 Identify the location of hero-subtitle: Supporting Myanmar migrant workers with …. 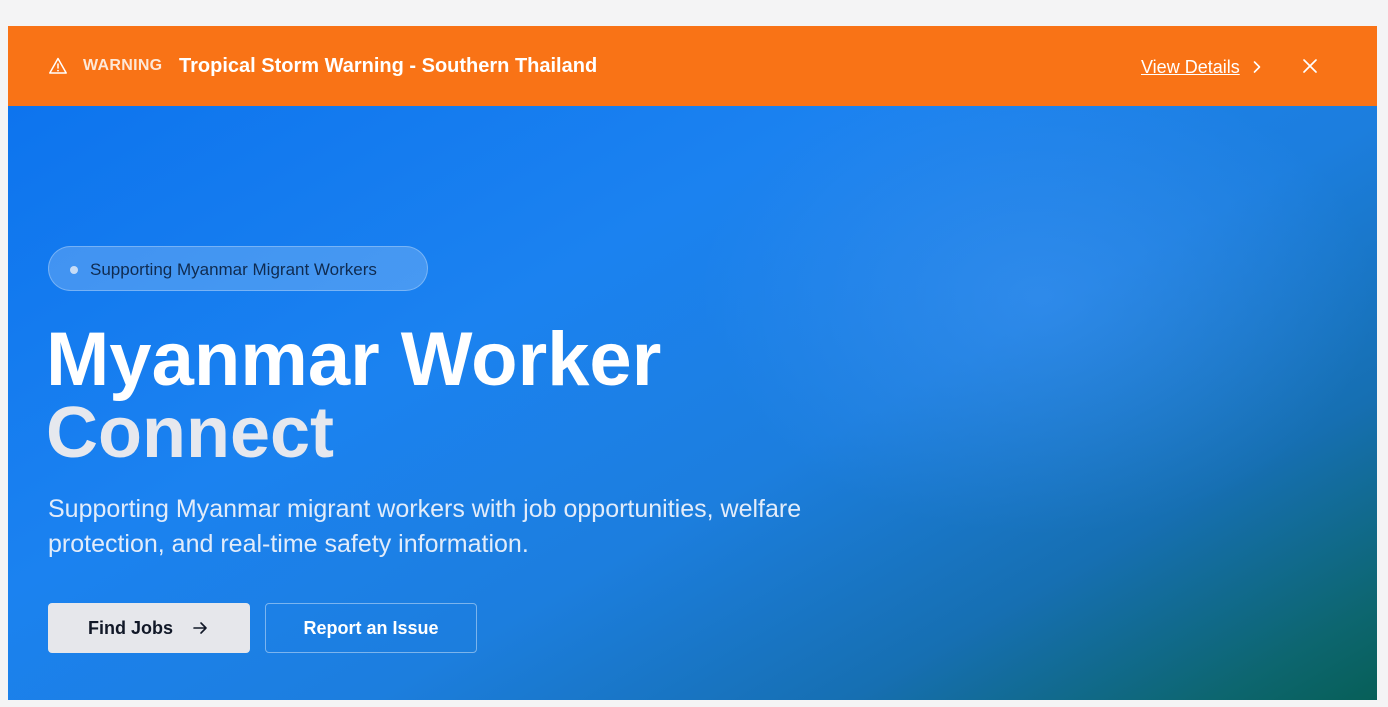
(425, 526).